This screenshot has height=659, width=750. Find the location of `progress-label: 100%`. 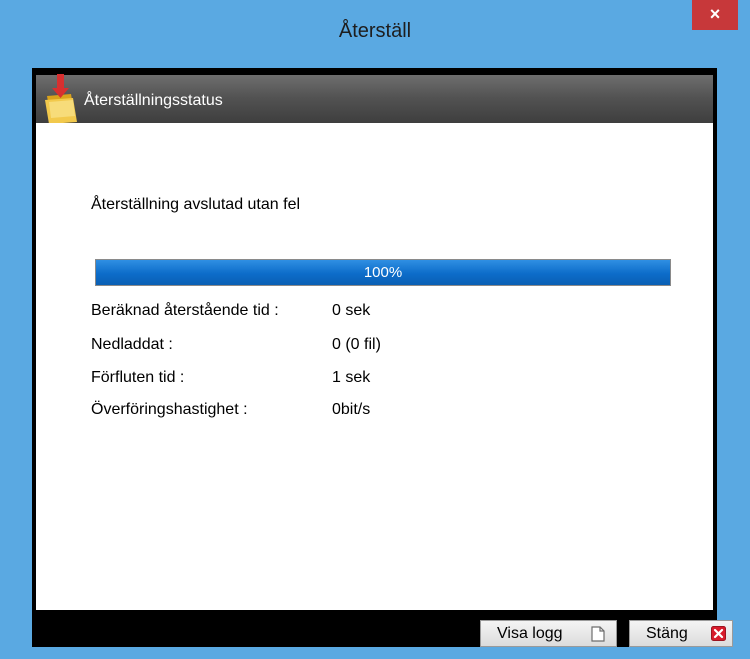

progress-label: 100% is located at coordinates (383, 272).